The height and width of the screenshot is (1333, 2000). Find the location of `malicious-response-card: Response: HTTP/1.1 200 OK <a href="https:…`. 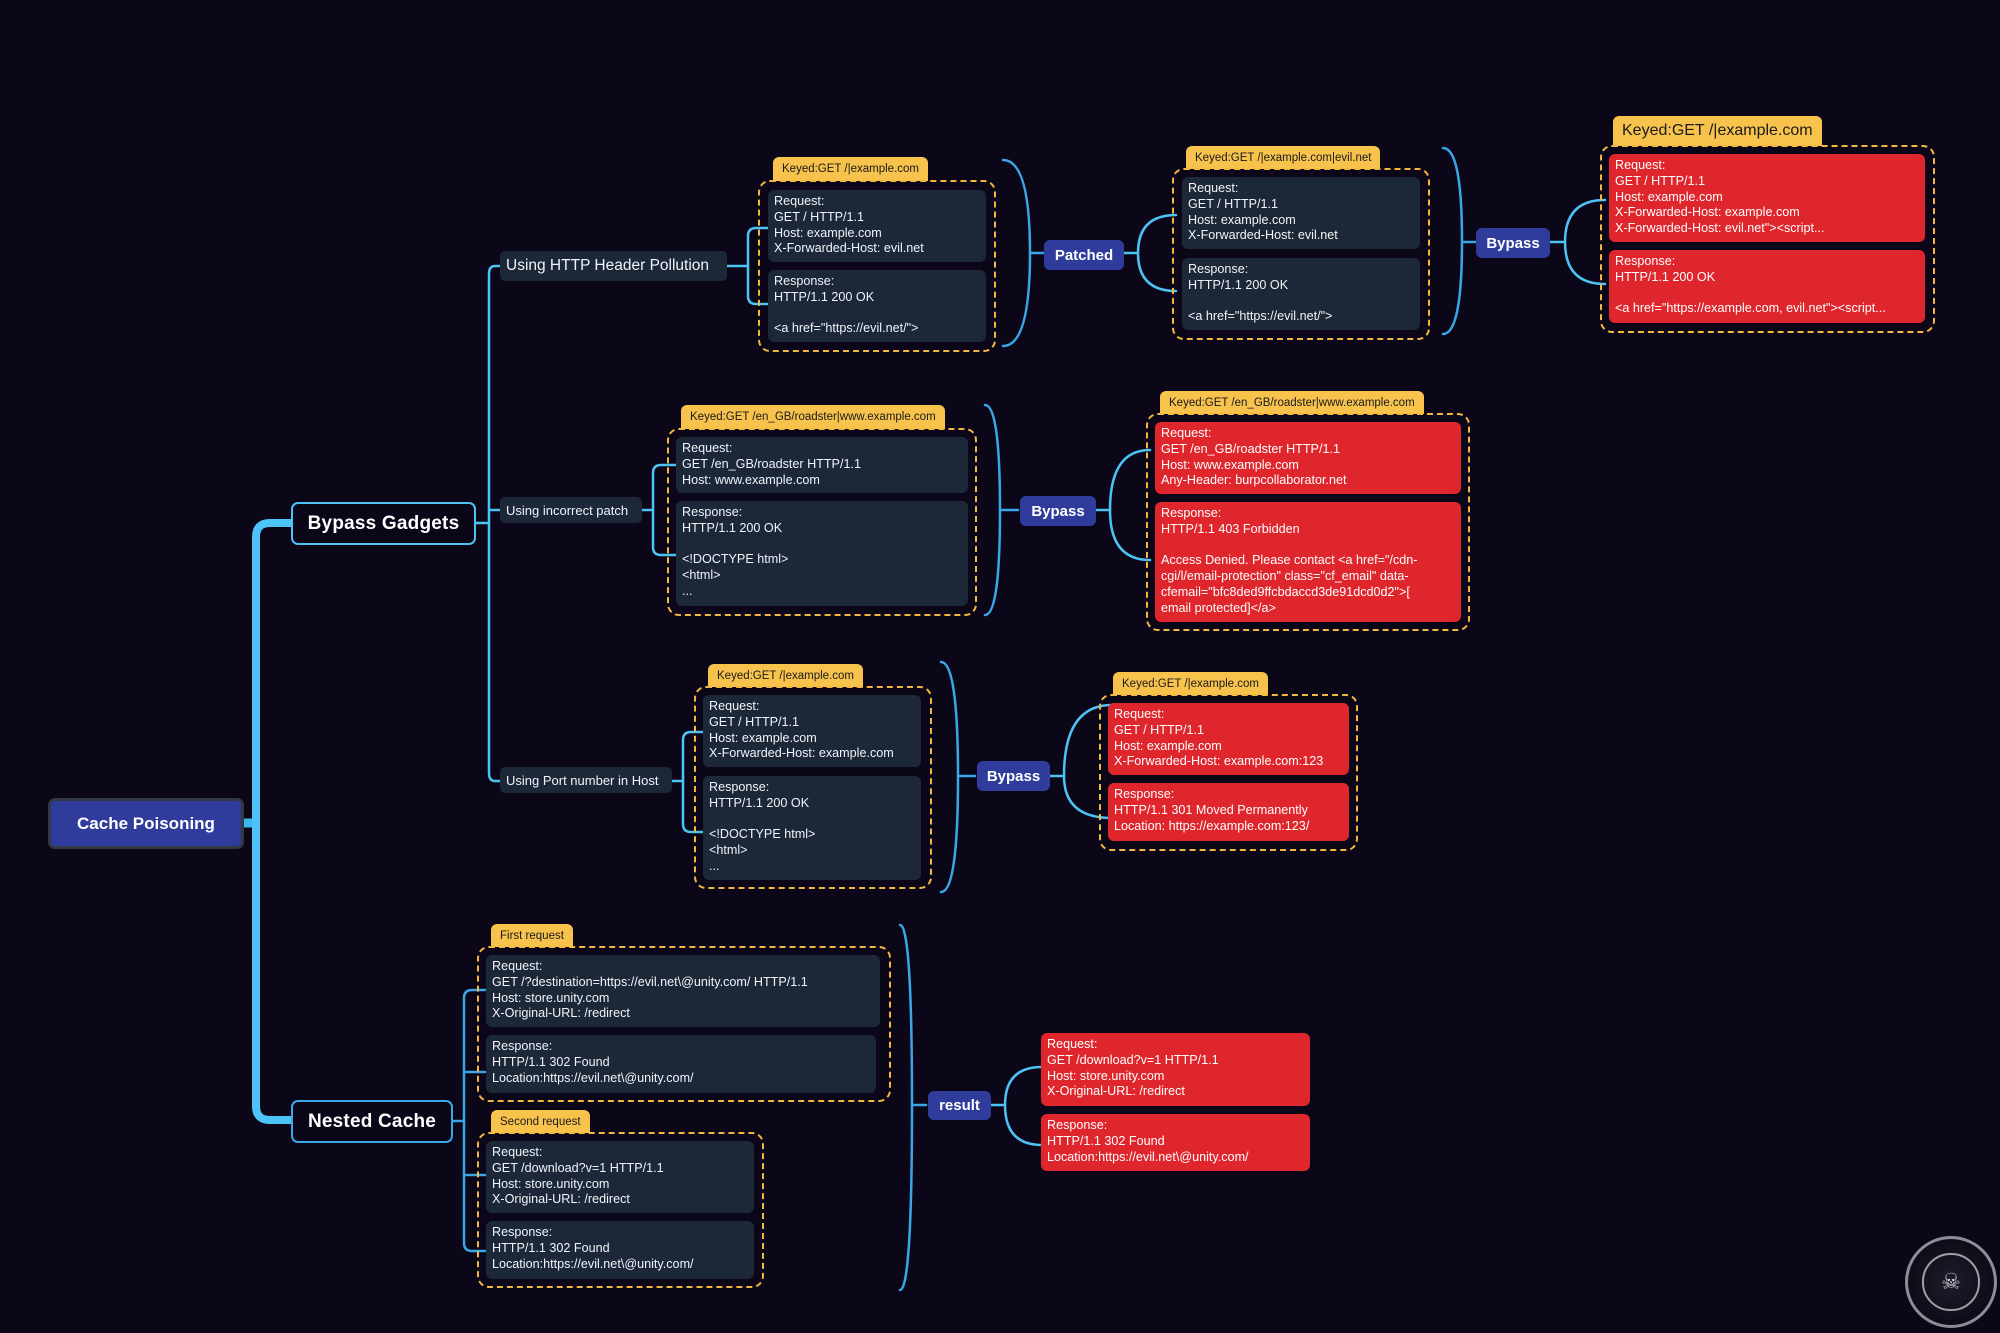

malicious-response-card: Response: HTTP/1.1 200 OK <a href="https:… is located at coordinates (1767, 286).